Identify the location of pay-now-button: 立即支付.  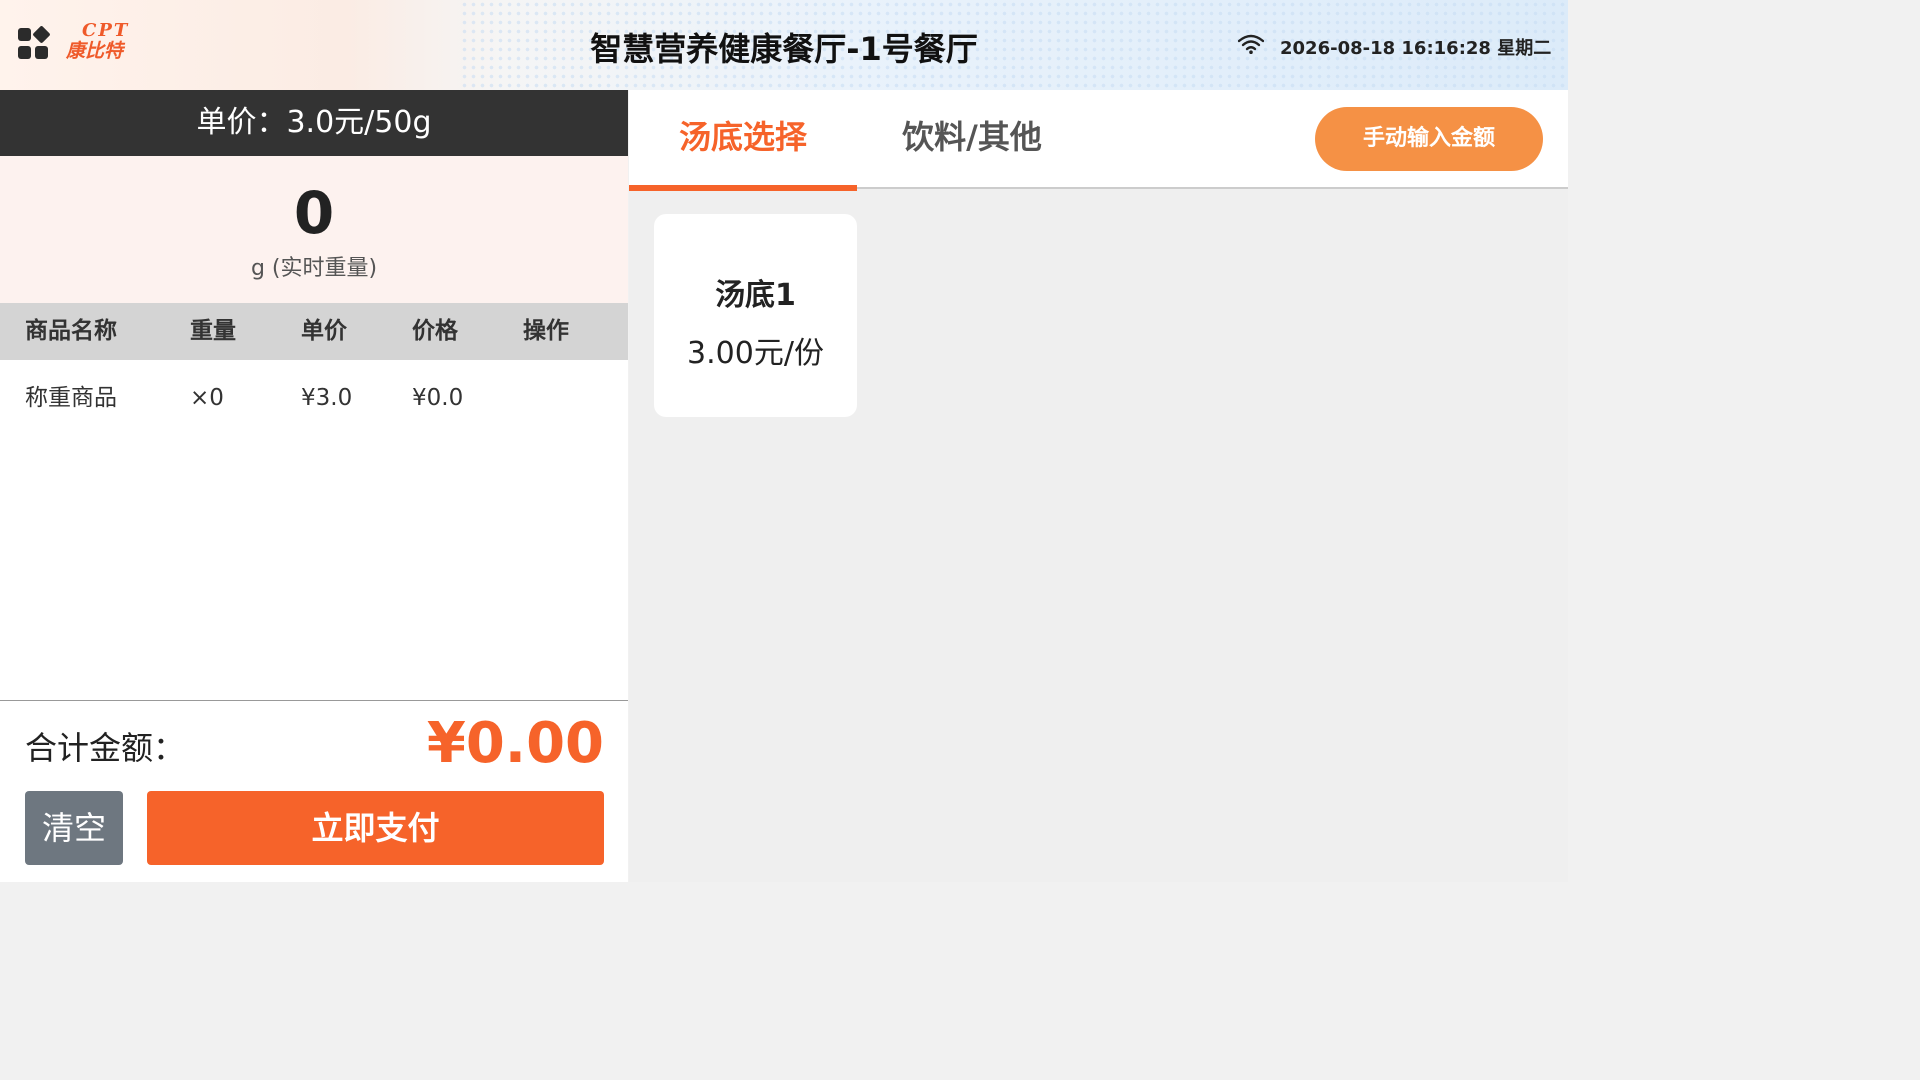
(375, 828).